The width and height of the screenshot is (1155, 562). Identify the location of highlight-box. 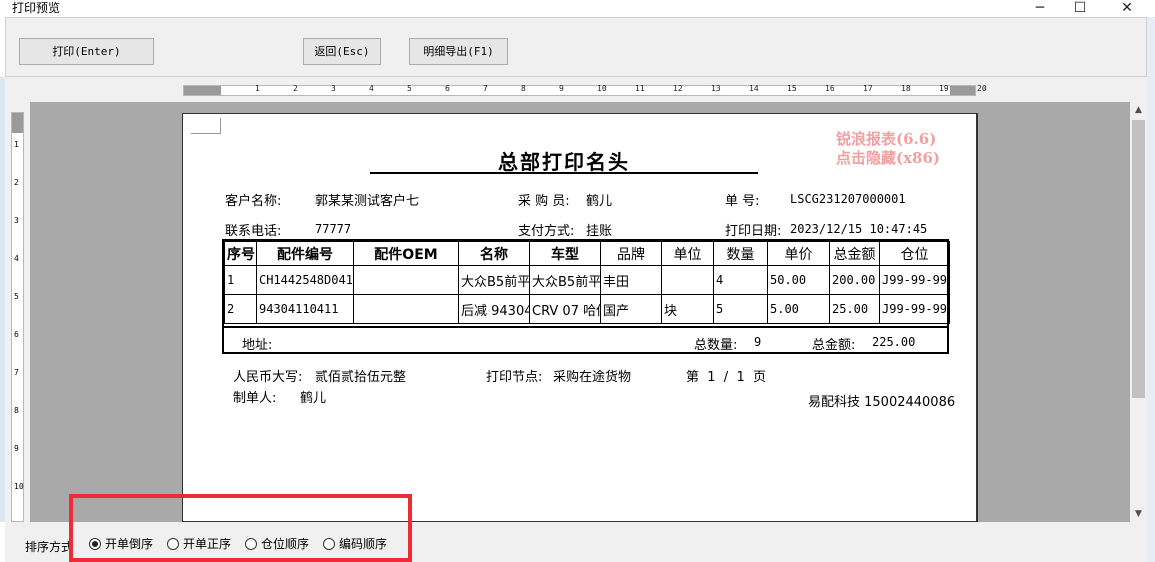
(240, 528).